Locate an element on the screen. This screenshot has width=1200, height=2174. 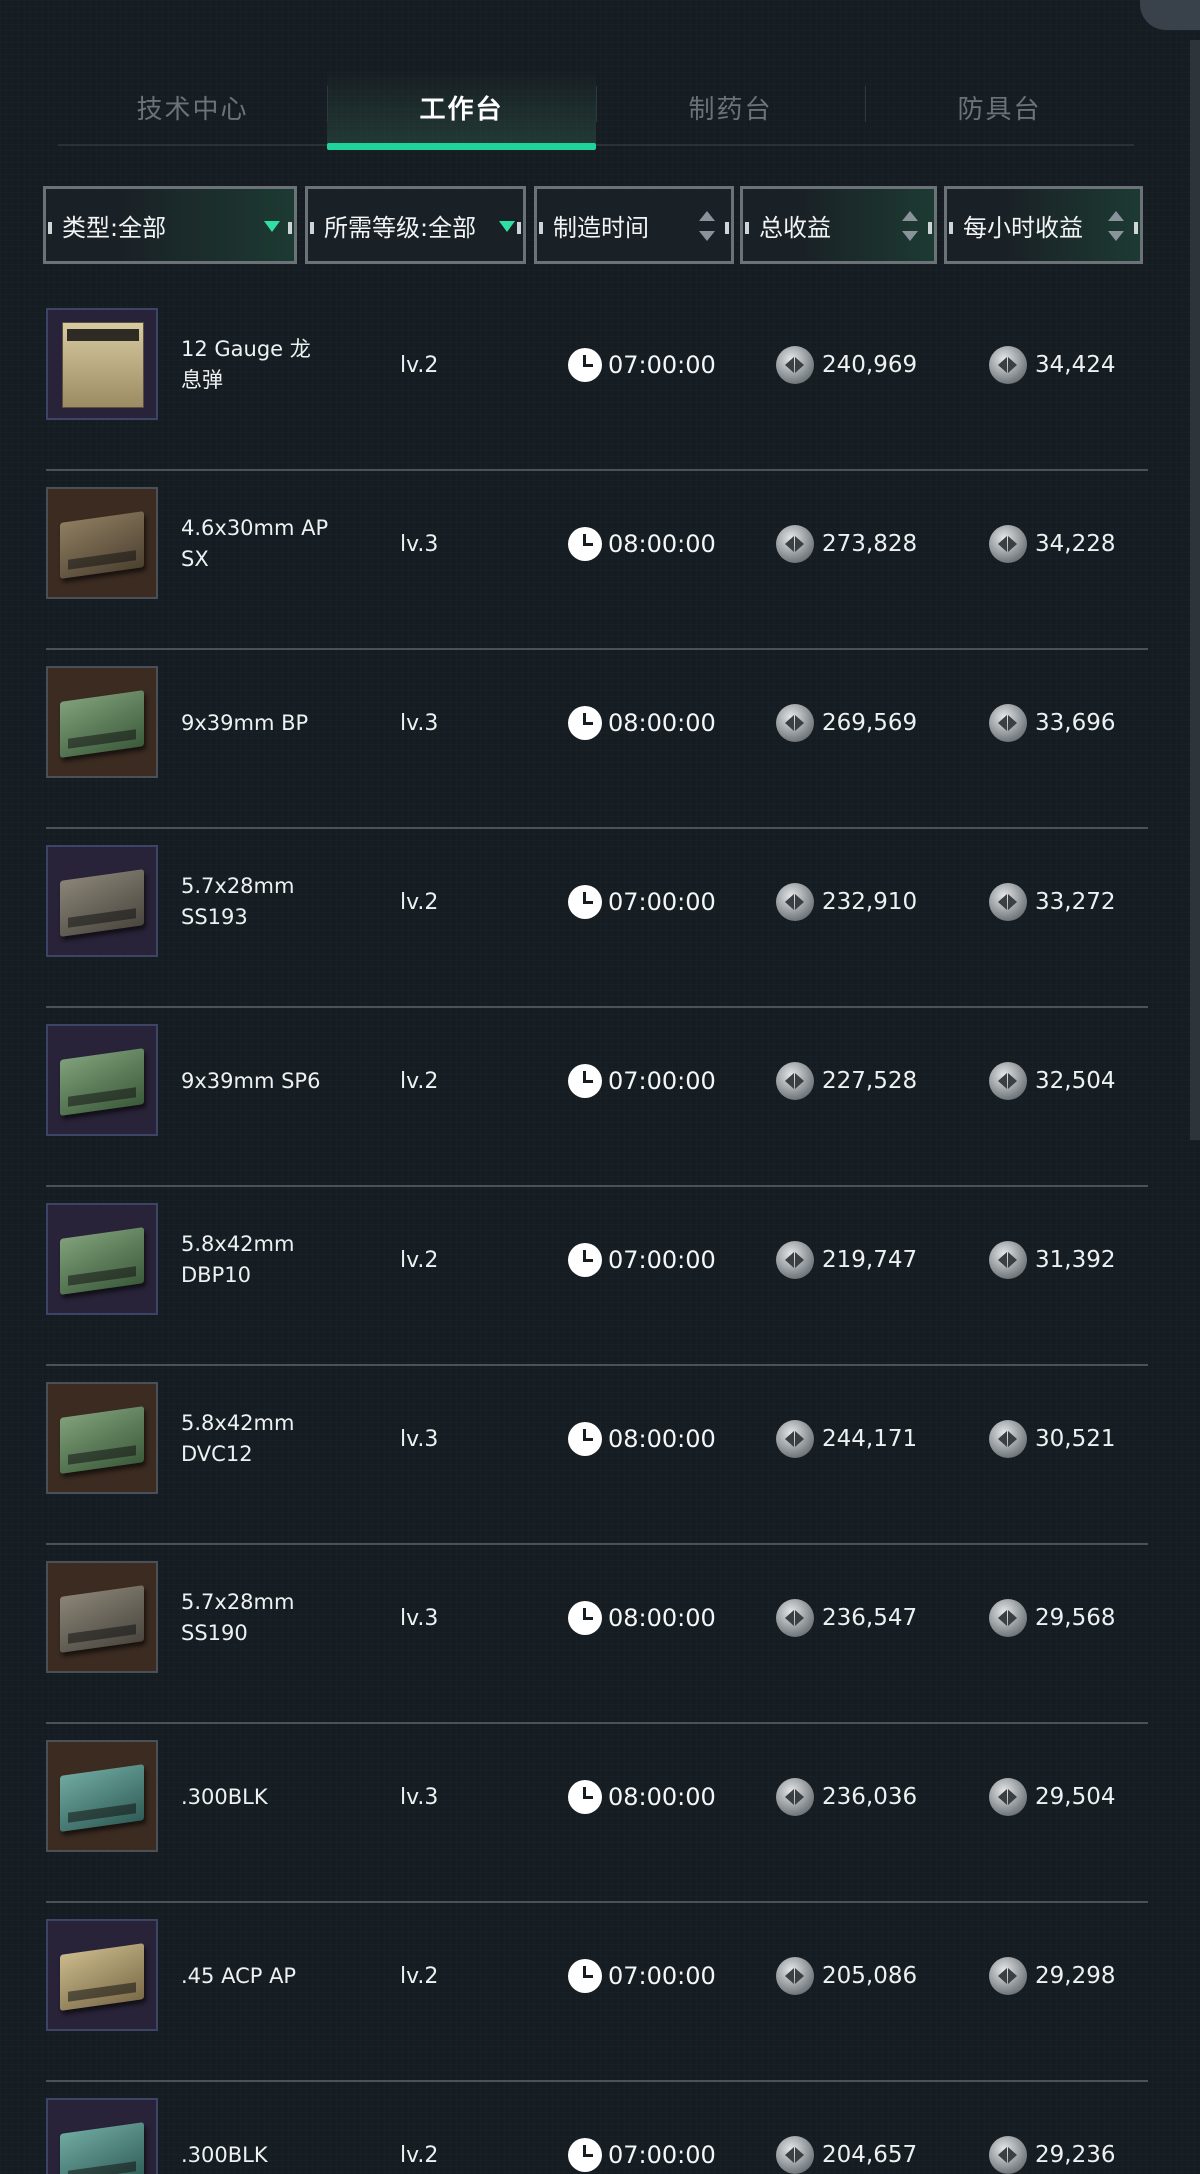
hourly-profit-value: 31,392 is located at coordinates (1075, 1260).